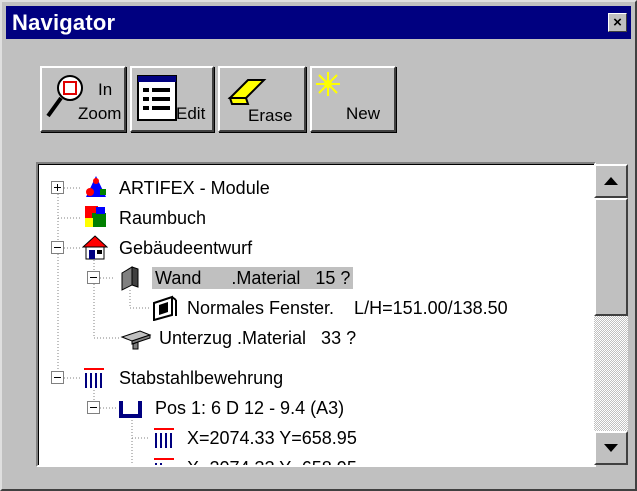 This screenshot has height=491, width=637. I want to click on tree-item-label: Normales Fenster. L/H=151.00/138.50, so click(347, 308).